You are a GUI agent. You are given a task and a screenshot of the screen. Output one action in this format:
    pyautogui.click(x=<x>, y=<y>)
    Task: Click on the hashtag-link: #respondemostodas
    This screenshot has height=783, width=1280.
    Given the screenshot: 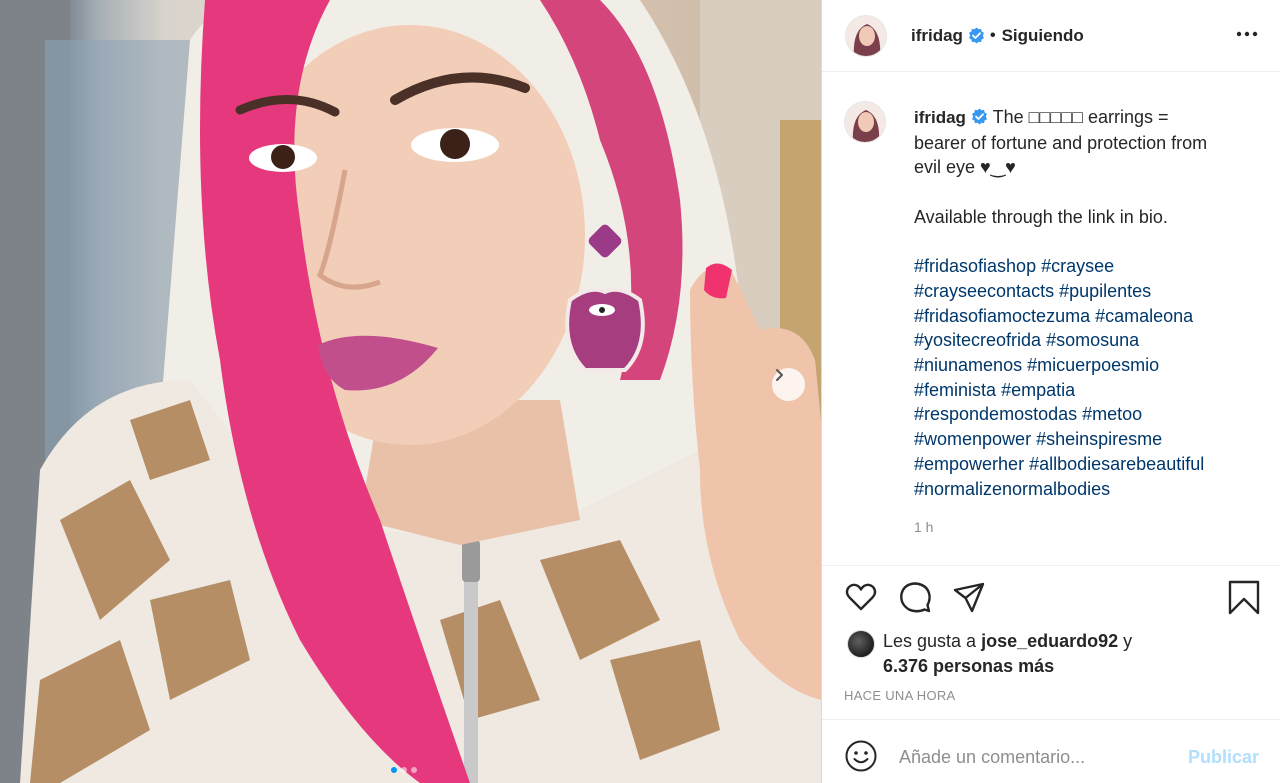 What is the action you would take?
    pyautogui.click(x=995, y=414)
    